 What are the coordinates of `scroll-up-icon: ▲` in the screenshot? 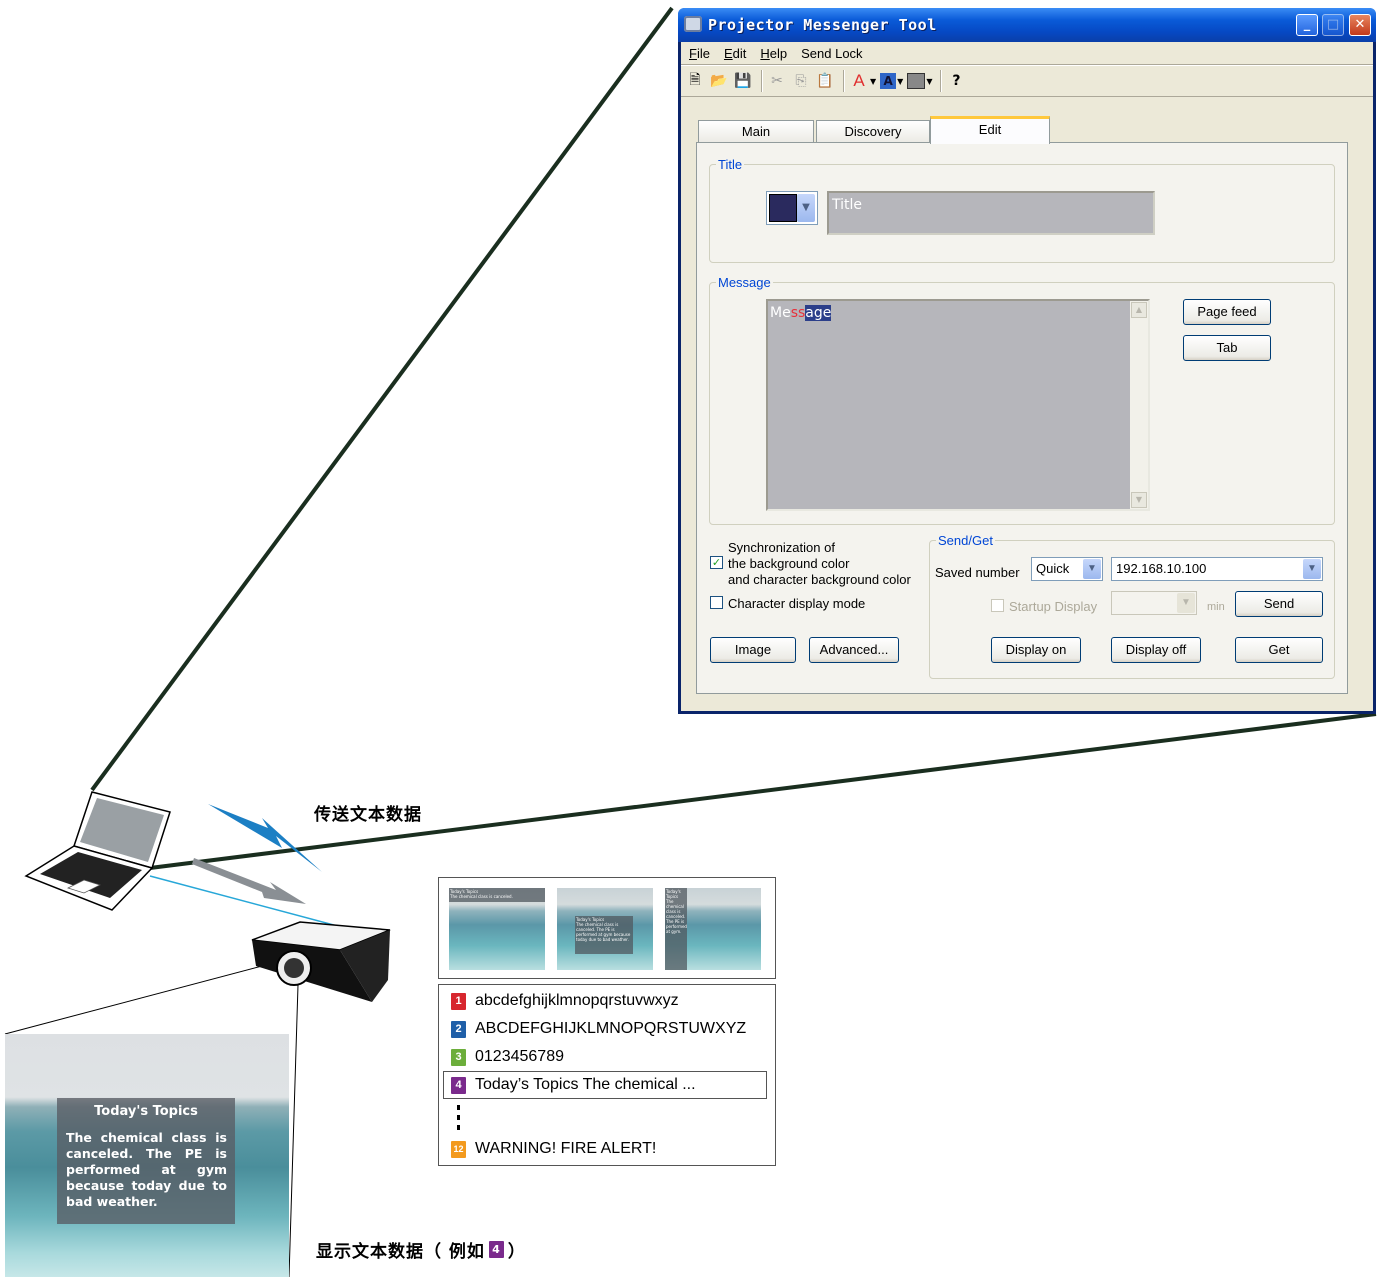 It's located at (1139, 310).